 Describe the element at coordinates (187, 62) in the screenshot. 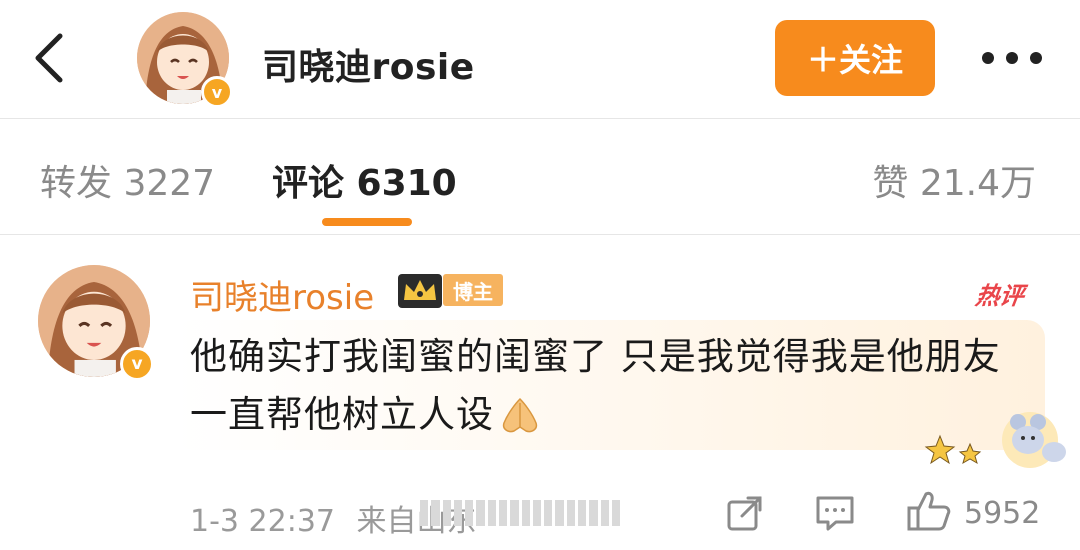

I see `author-avatar: v` at that location.